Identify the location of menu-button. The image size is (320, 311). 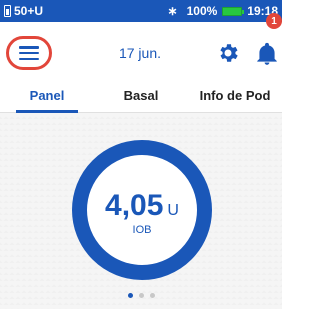
(29, 53).